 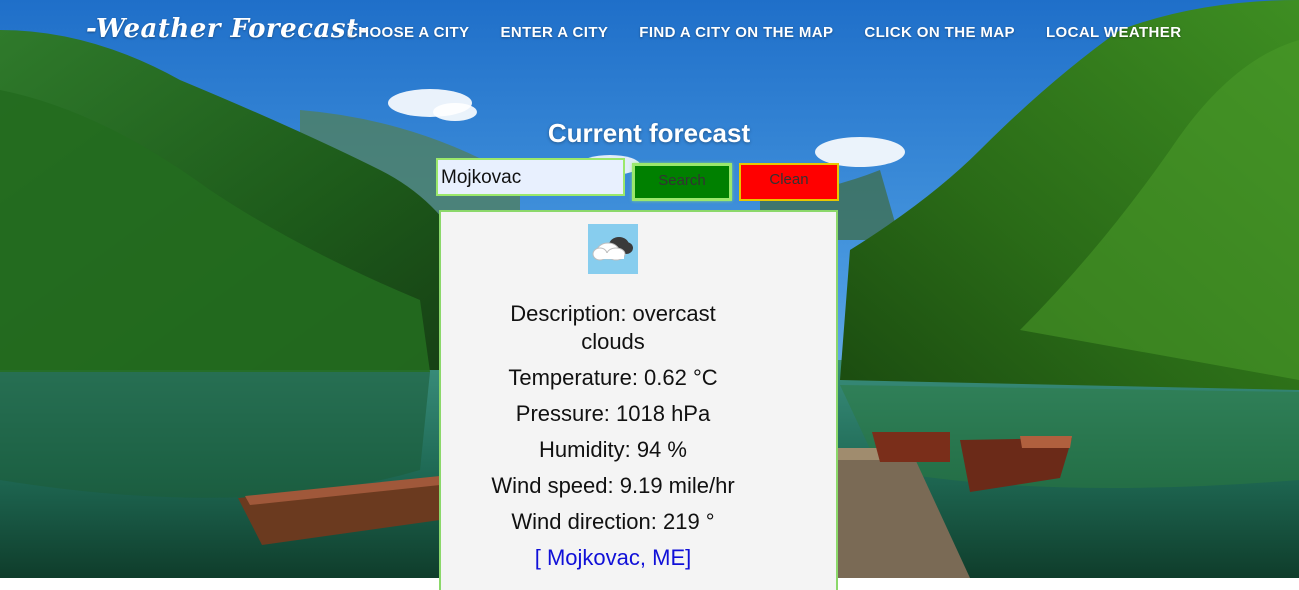 What do you see at coordinates (613, 521) in the screenshot?
I see `weather-wind-direction: Wind direction: 219 °` at bounding box center [613, 521].